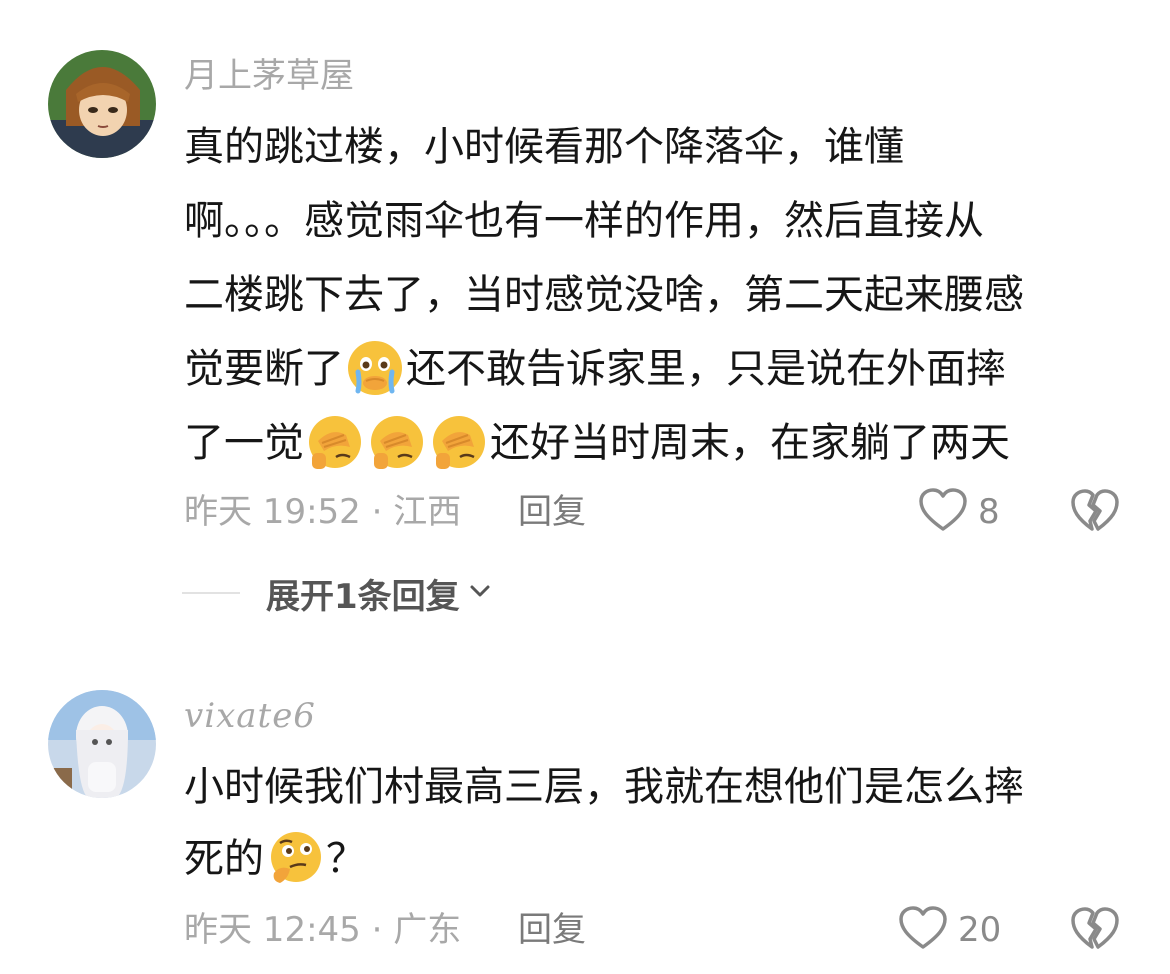 Image resolution: width=1170 pixels, height=974 pixels. Describe the element at coordinates (323, 930) in the screenshot. I see `comment-time-location: 昨天 12:45 · 广东` at that location.